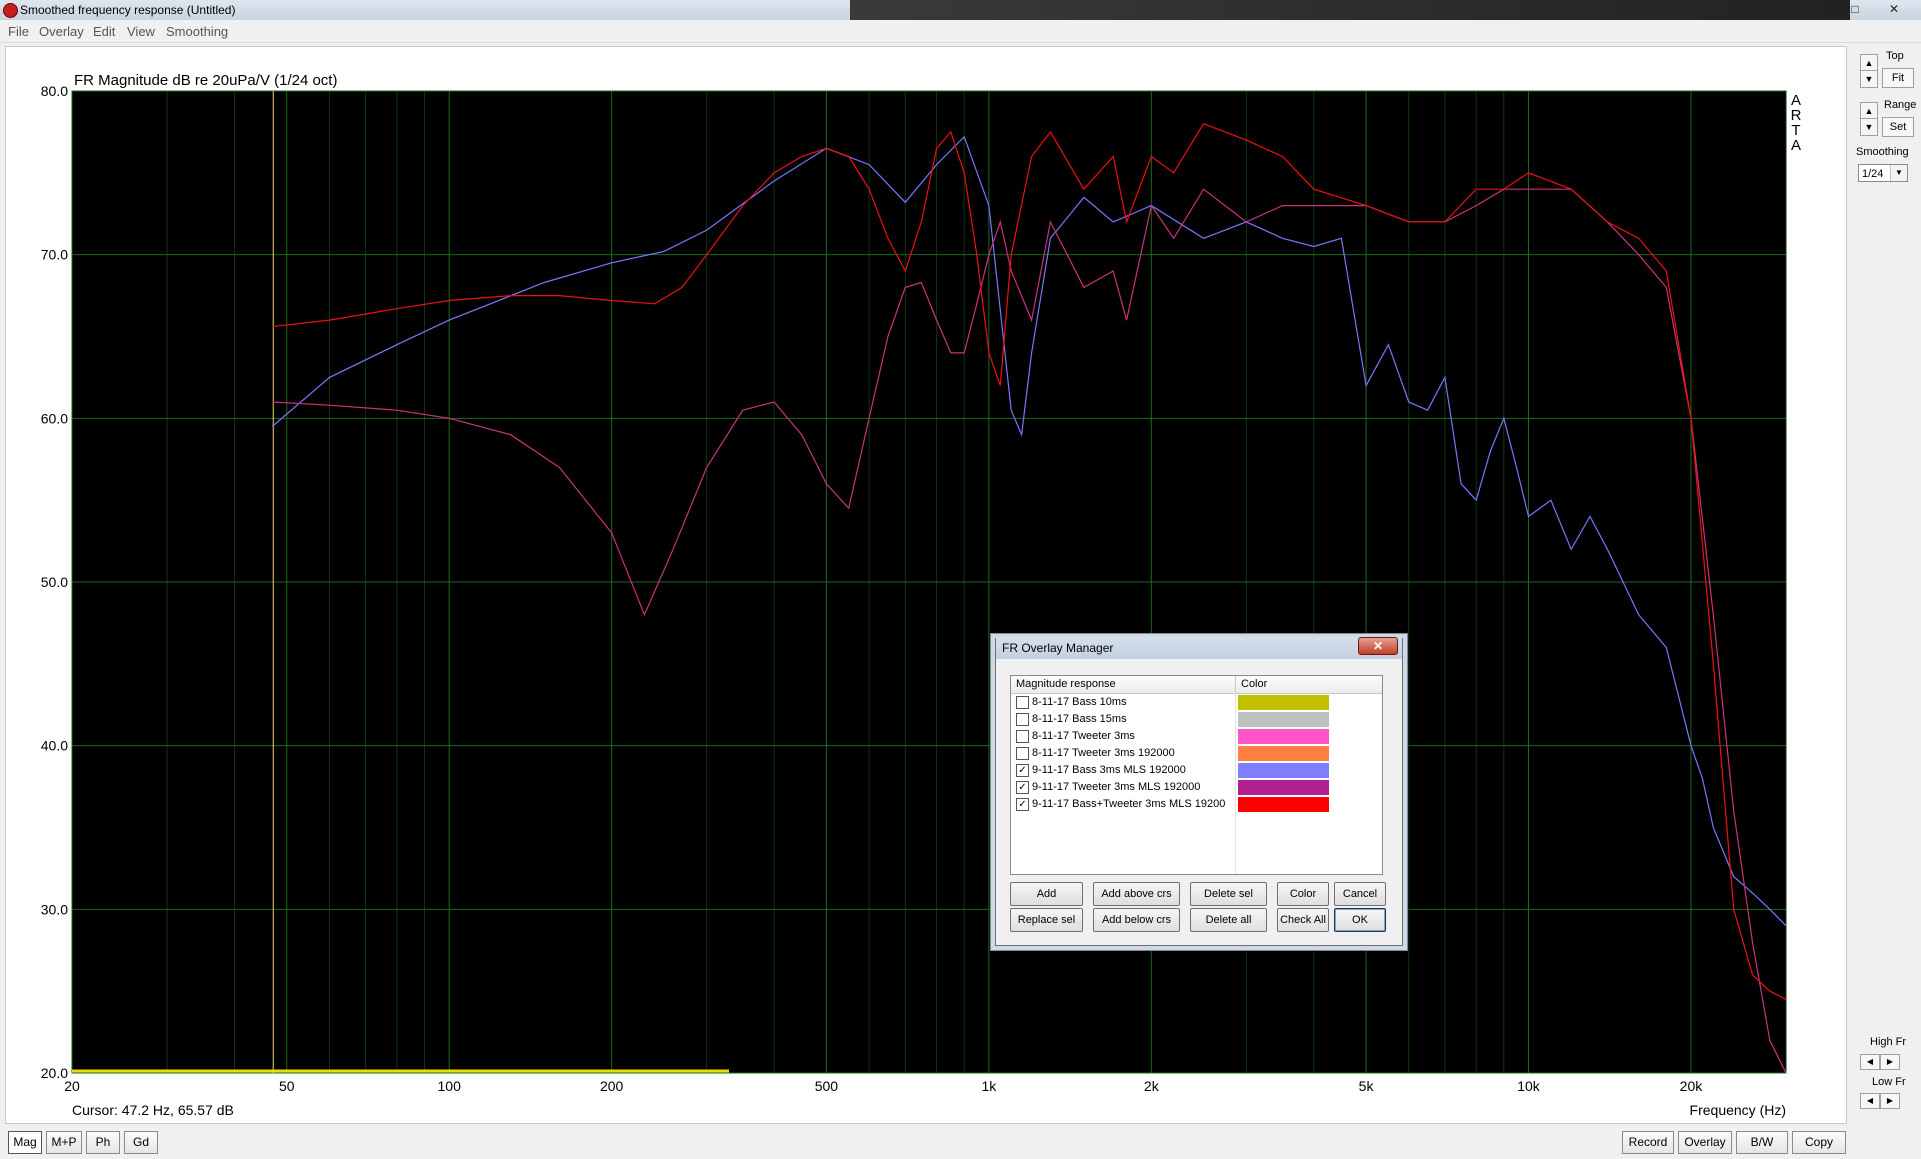 Image resolution: width=1921 pixels, height=1159 pixels. Describe the element at coordinates (1109, 770) in the screenshot. I see `overlay-name: 9-11-17 Bass 3ms MLS 192000` at that location.